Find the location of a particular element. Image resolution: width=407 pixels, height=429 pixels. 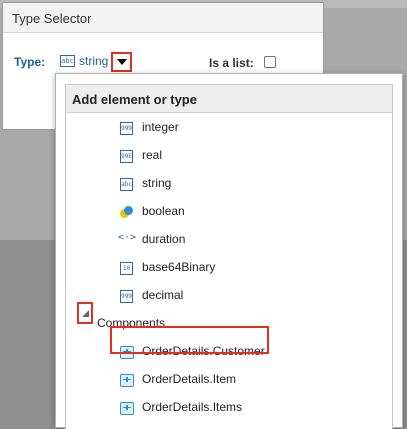

is-list-label: Is a list: is located at coordinates (231, 63).